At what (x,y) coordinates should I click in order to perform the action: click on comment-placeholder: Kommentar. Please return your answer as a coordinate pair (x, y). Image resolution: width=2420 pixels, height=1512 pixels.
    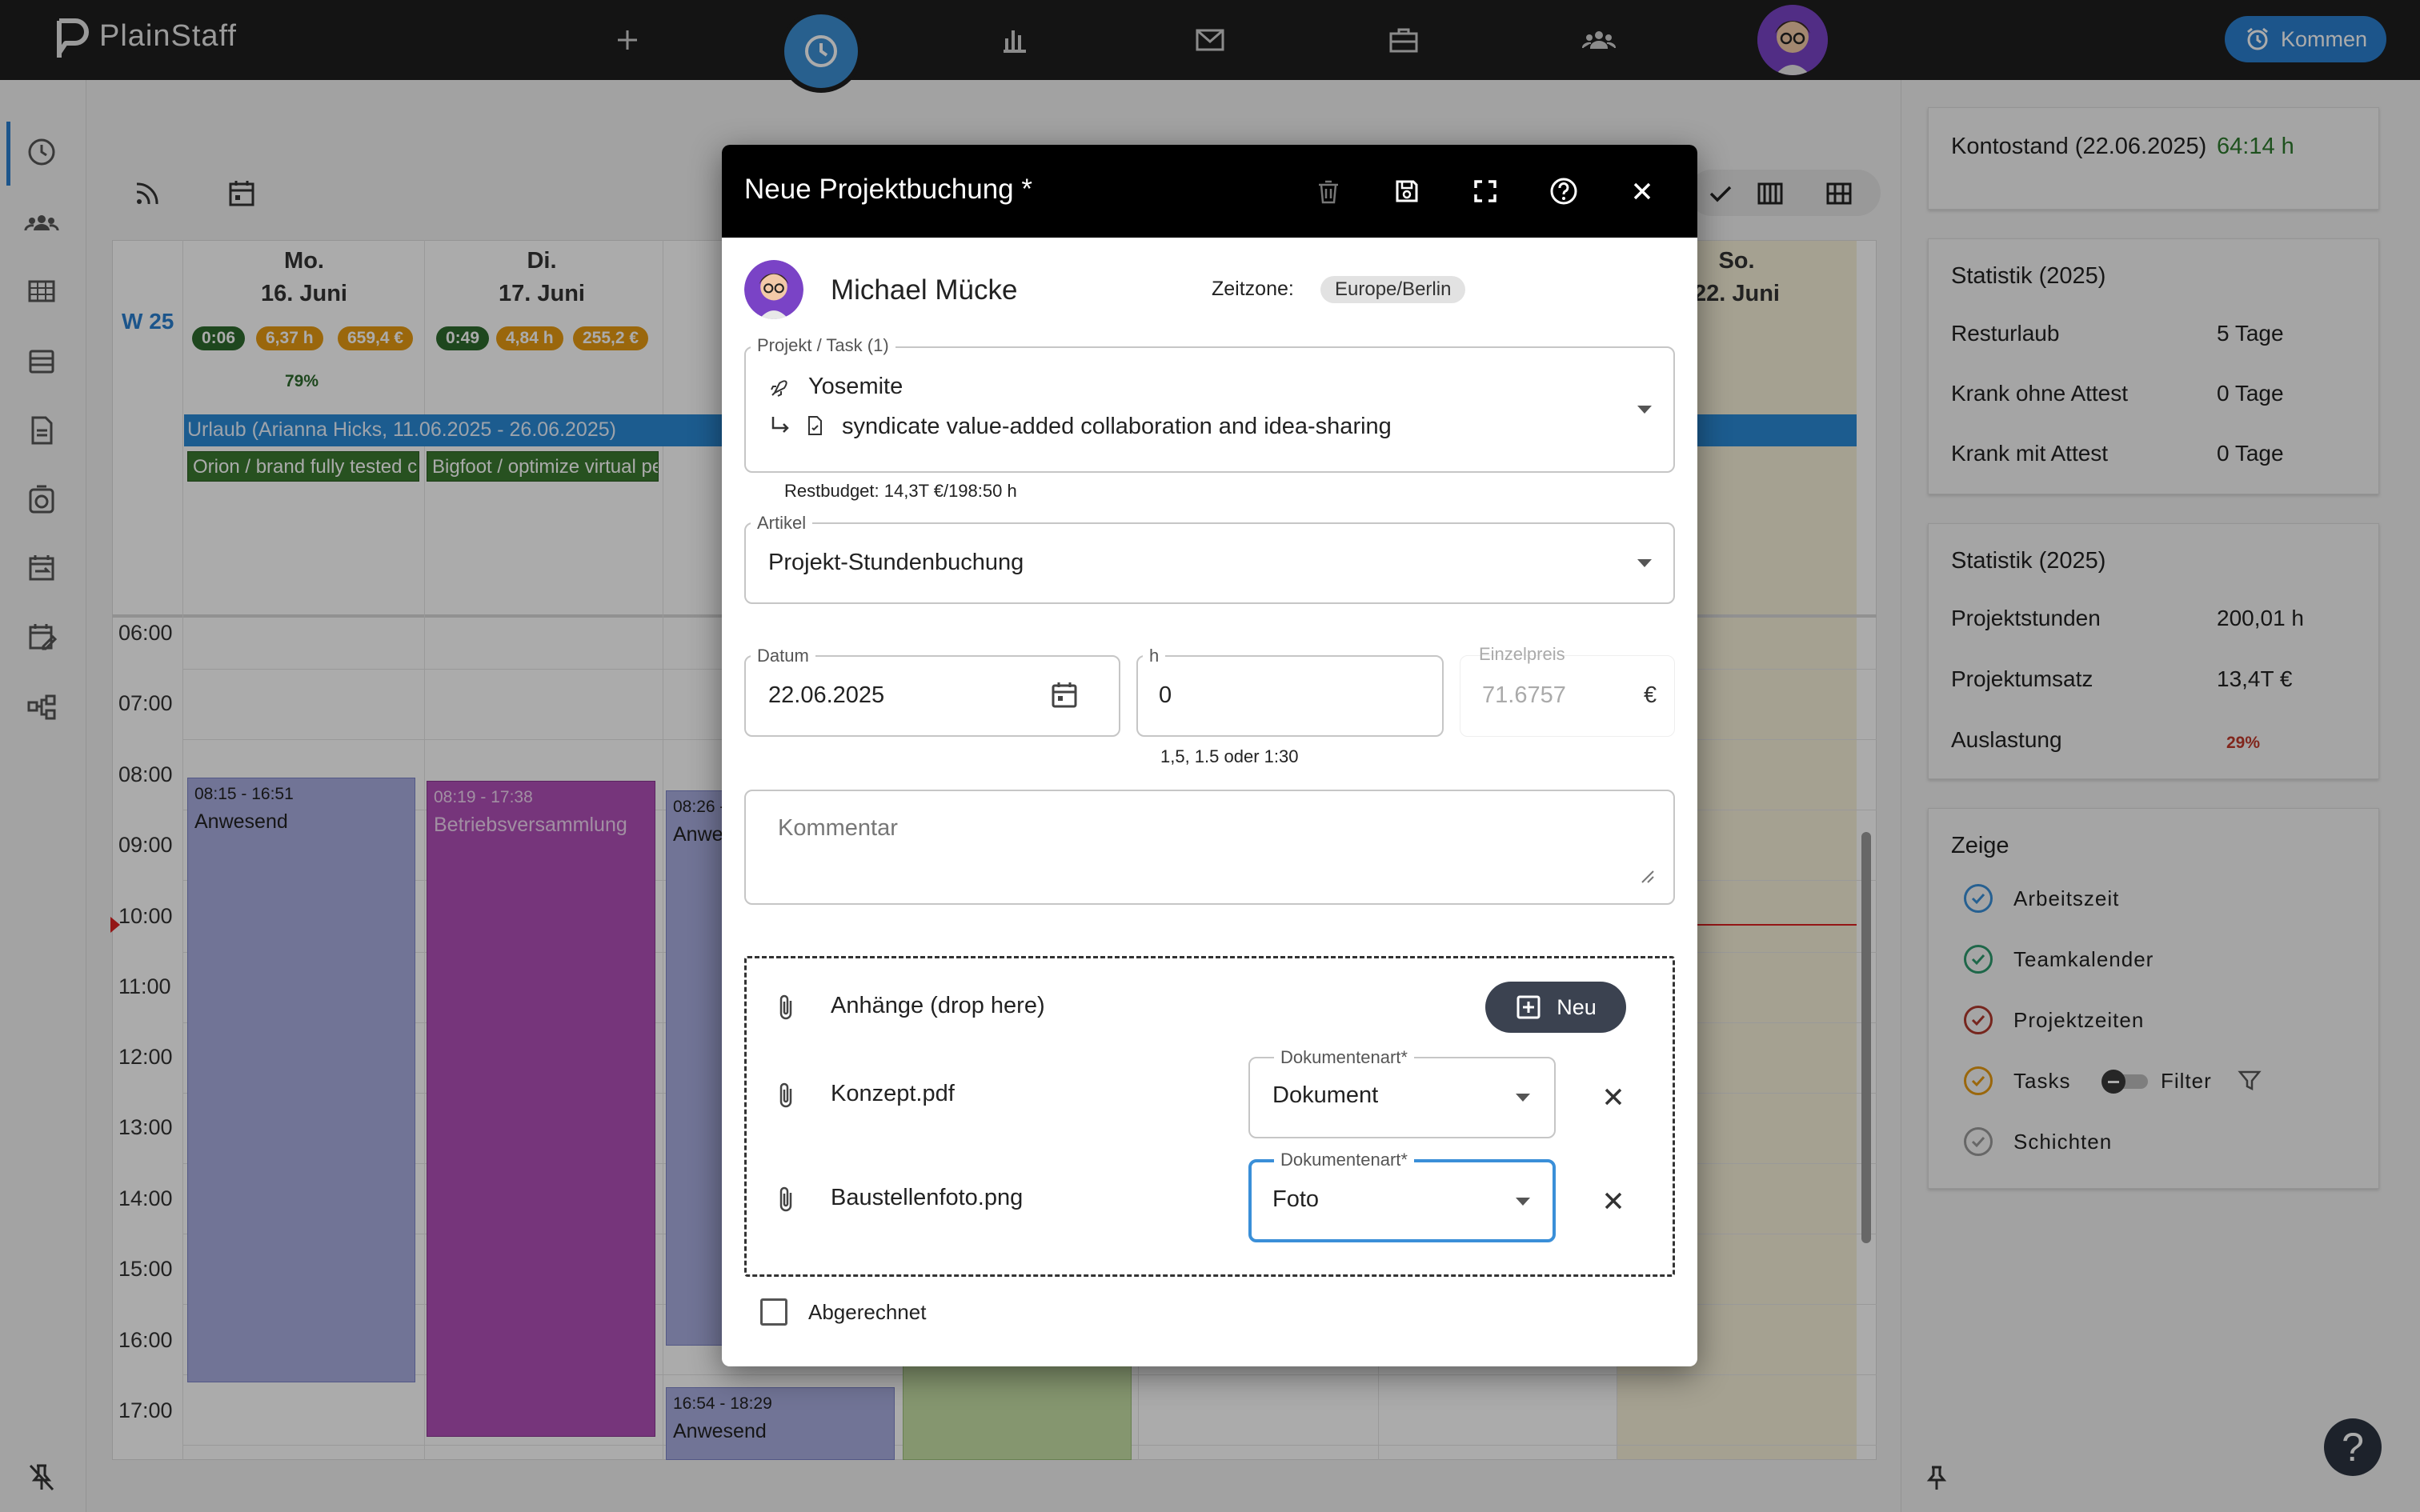
    Looking at the image, I should click on (838, 828).